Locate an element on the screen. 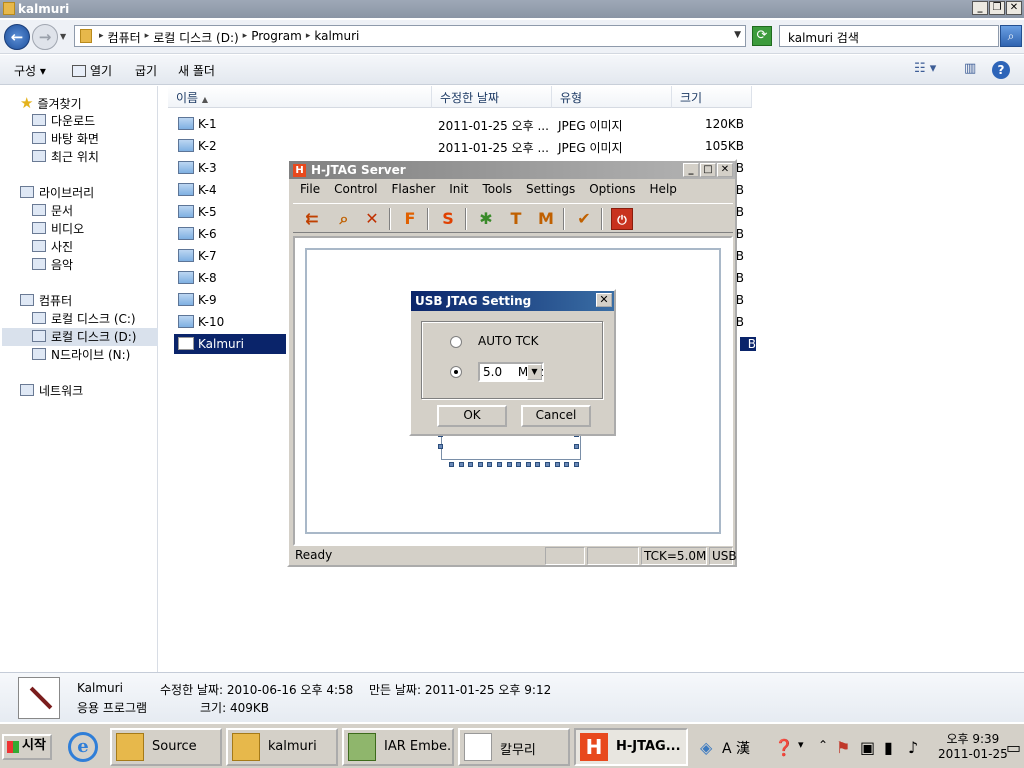  column-header-name: 이름 ▲ is located at coordinates (300, 97).